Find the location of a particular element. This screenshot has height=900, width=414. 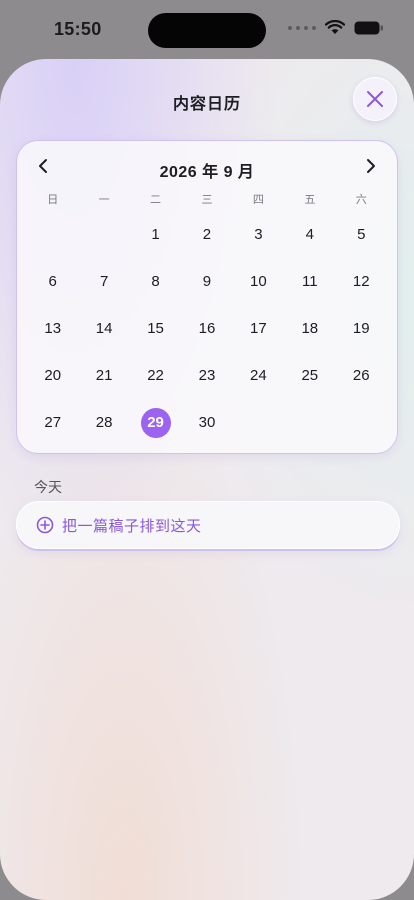

day-cell: 18 is located at coordinates (309, 328).